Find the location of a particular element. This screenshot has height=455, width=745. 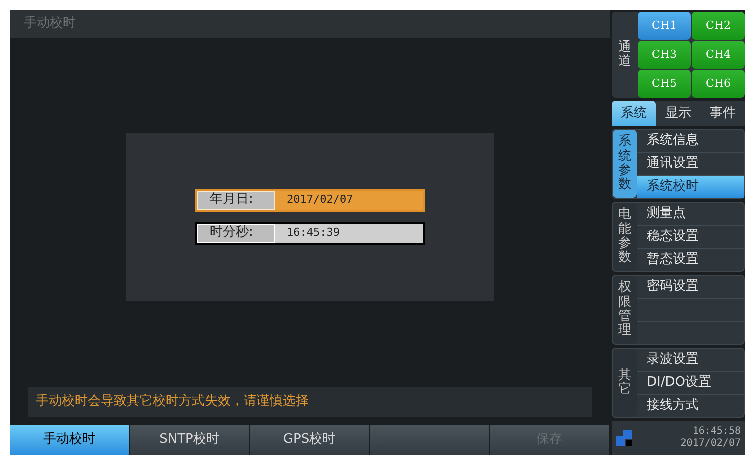

group-label-tab: 其它 is located at coordinates (625, 383).